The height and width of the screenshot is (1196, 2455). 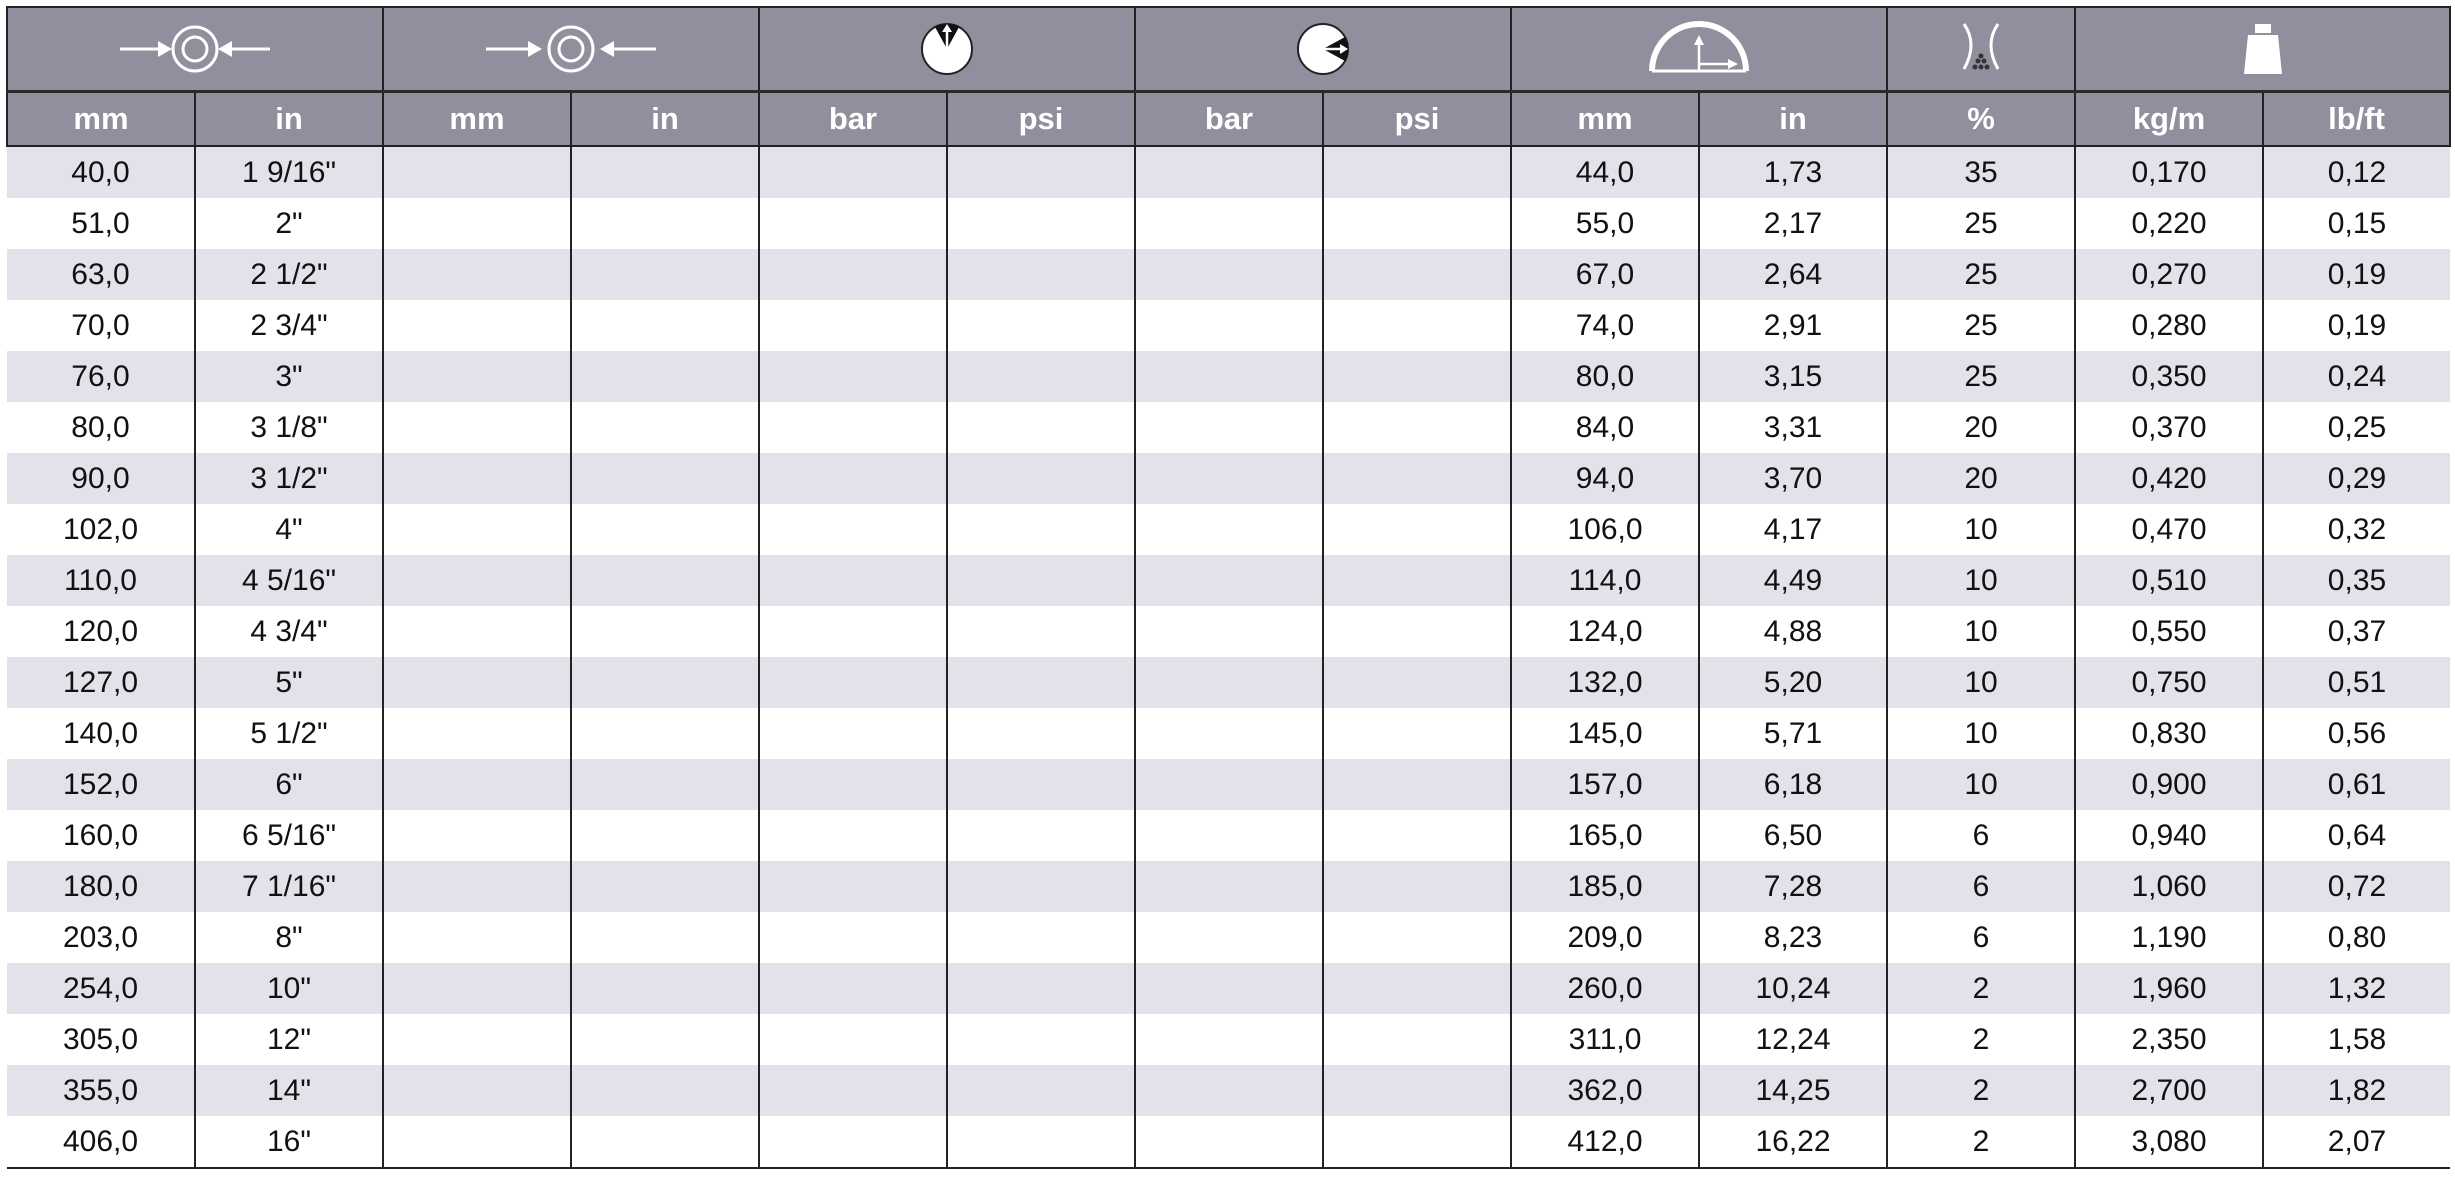 I want to click on table-cell: 6 5/16", so click(x=288, y=835).